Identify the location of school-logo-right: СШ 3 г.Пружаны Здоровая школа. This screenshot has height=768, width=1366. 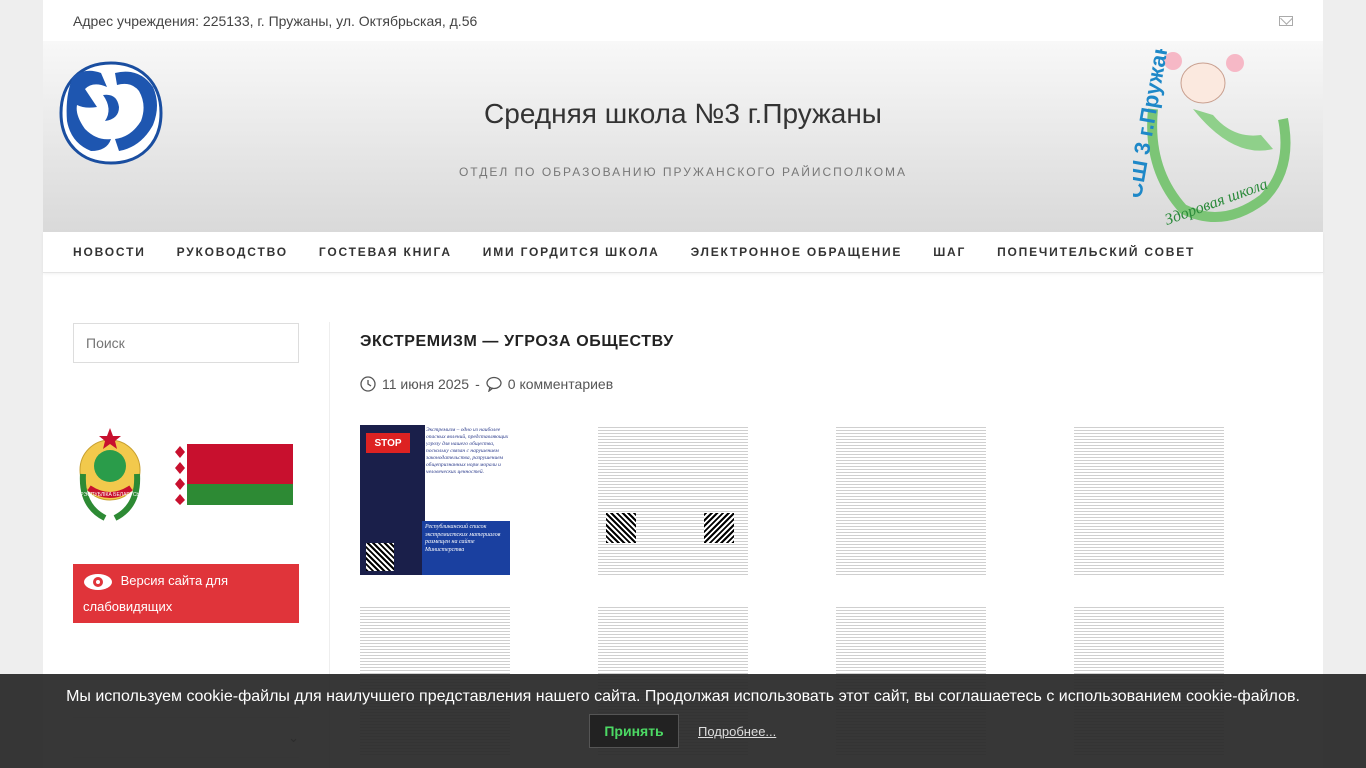
(1219, 138).